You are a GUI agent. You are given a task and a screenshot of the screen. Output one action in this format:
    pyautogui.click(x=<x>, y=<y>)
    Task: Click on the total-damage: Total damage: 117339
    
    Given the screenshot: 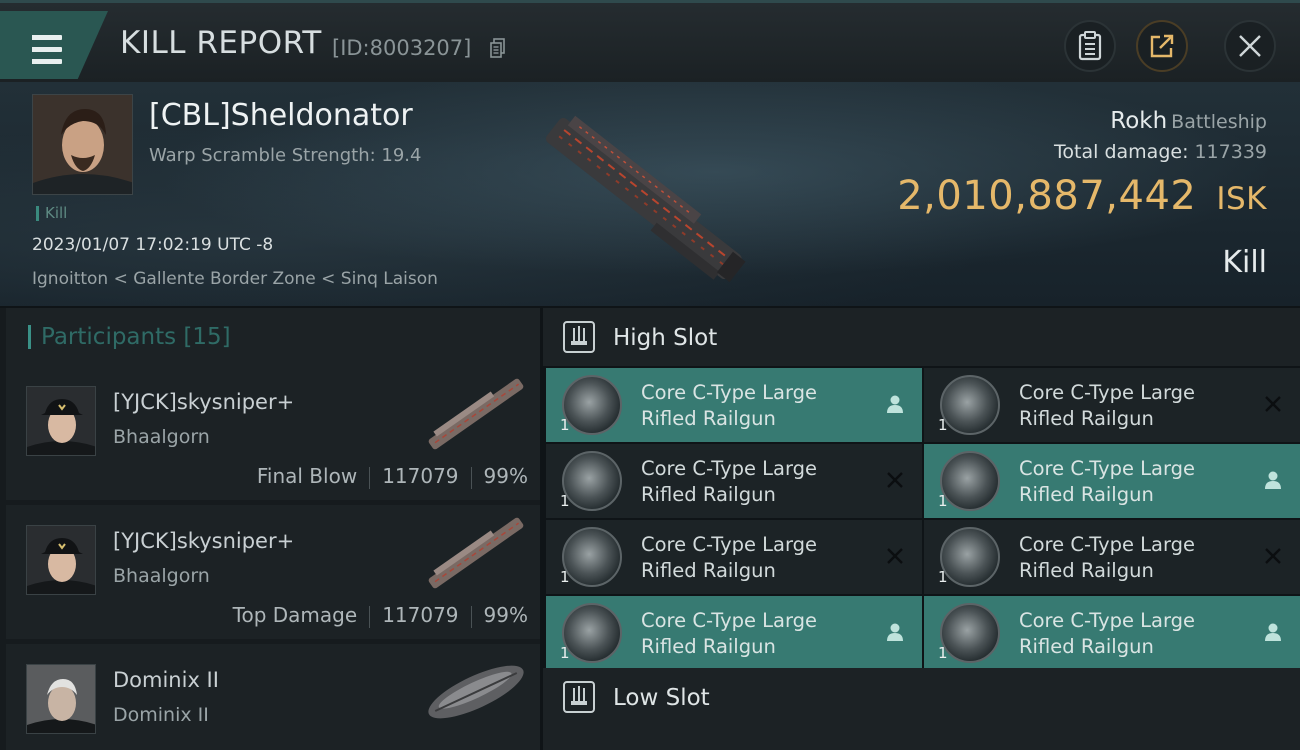 What is the action you would take?
    pyautogui.click(x=1160, y=152)
    